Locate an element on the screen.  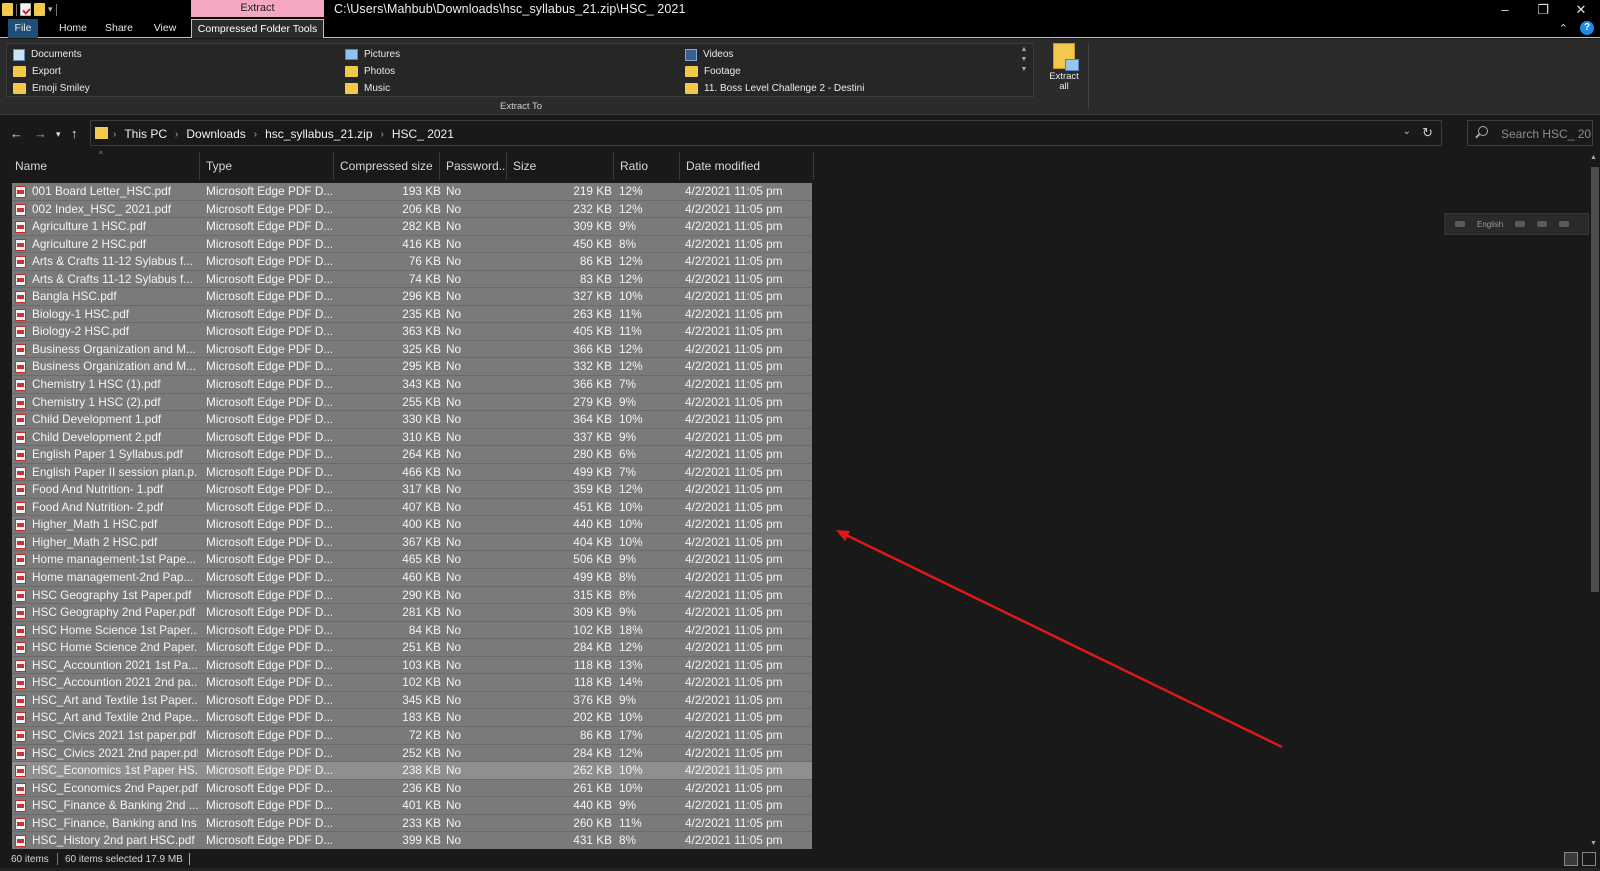
language-label: English is located at coordinates (1490, 224).